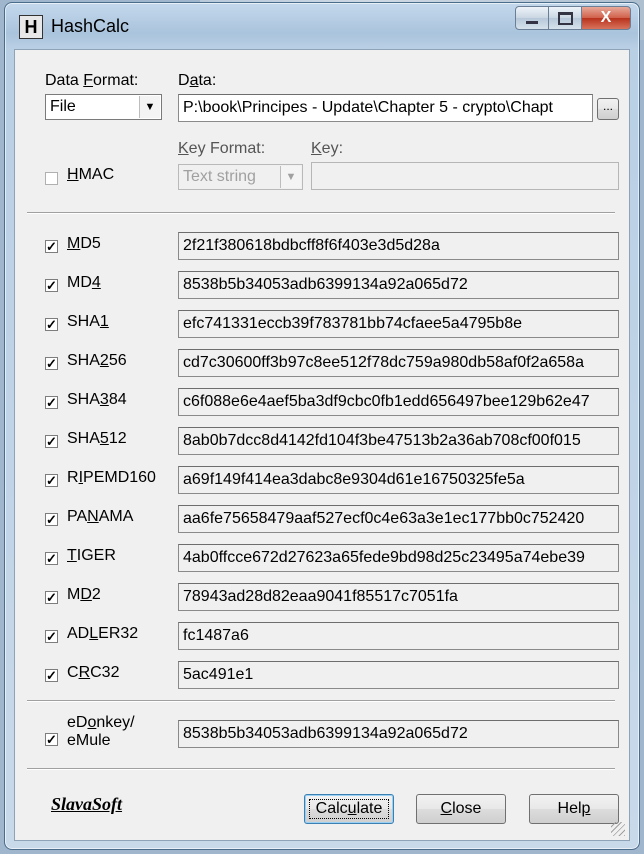 Image resolution: width=644 pixels, height=854 pixels. Describe the element at coordinates (92, 80) in the screenshot. I see `data-format-label: Data Format:` at that location.